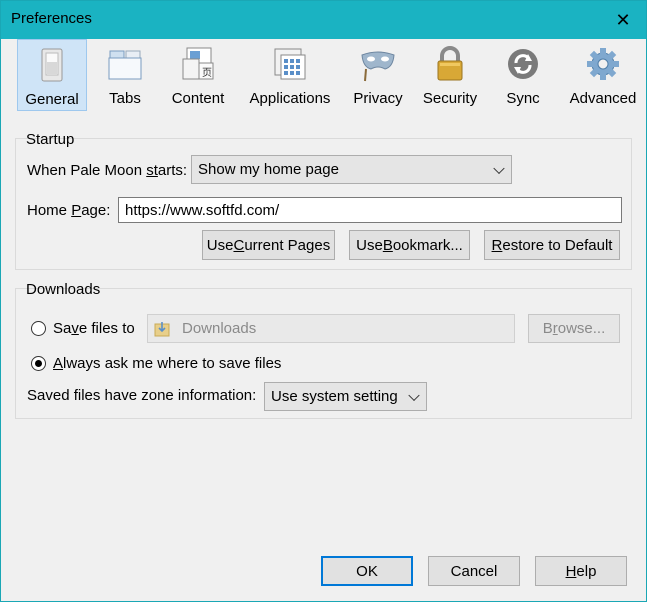  What do you see at coordinates (198, 98) in the screenshot?
I see `tab-content-label: Content` at bounding box center [198, 98].